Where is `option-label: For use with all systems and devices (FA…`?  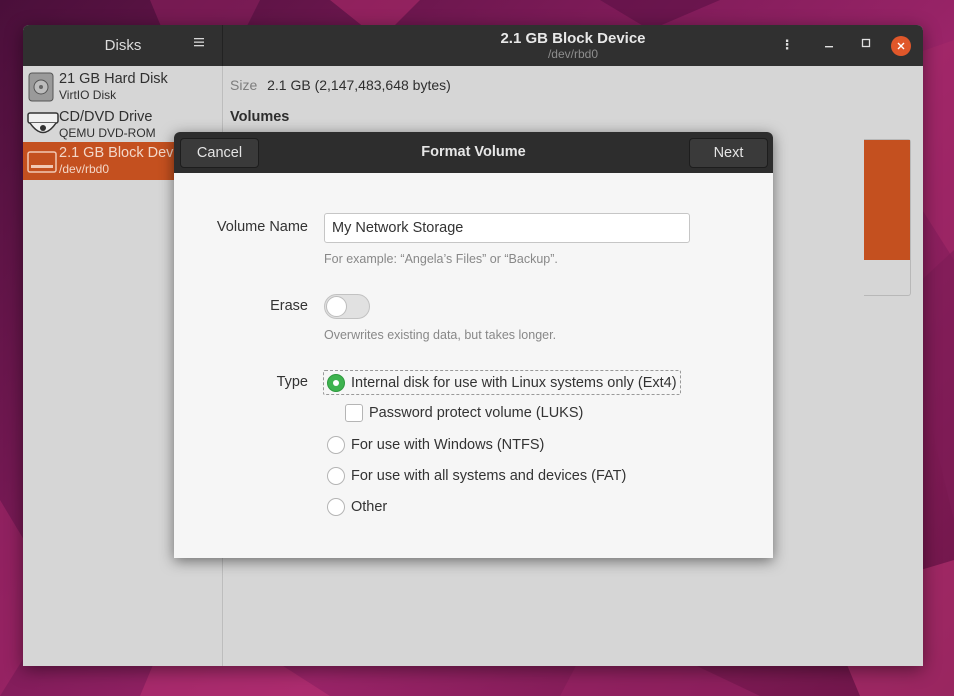 option-label: For use with all systems and devices (FA… is located at coordinates (489, 475).